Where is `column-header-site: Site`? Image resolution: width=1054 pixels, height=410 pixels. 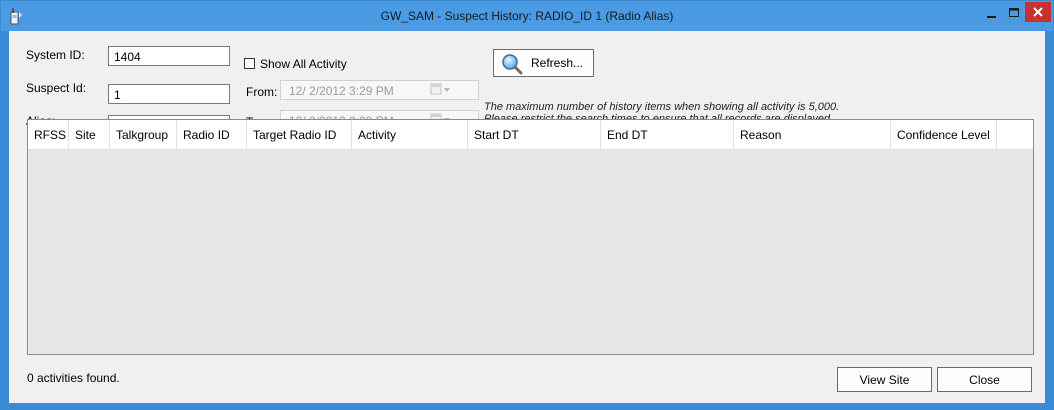
column-header-site: Site is located at coordinates (89, 134).